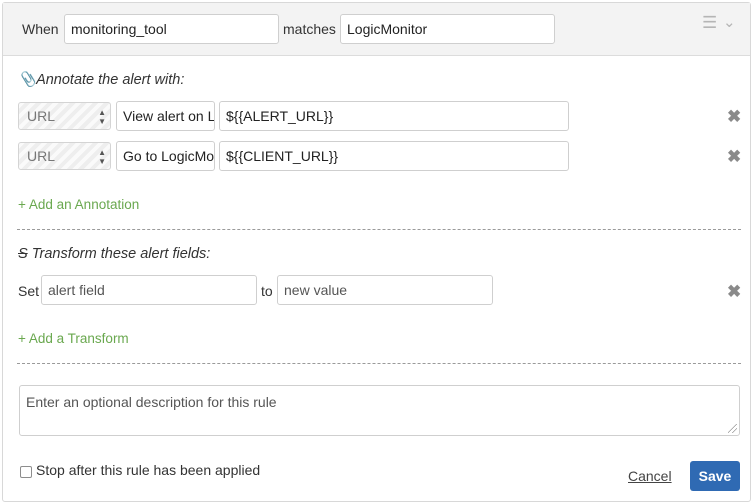 The height and width of the screenshot is (504, 753). Describe the element at coordinates (165, 156) in the screenshot. I see `annotation-label-input: Go to LogicMonitor` at that location.